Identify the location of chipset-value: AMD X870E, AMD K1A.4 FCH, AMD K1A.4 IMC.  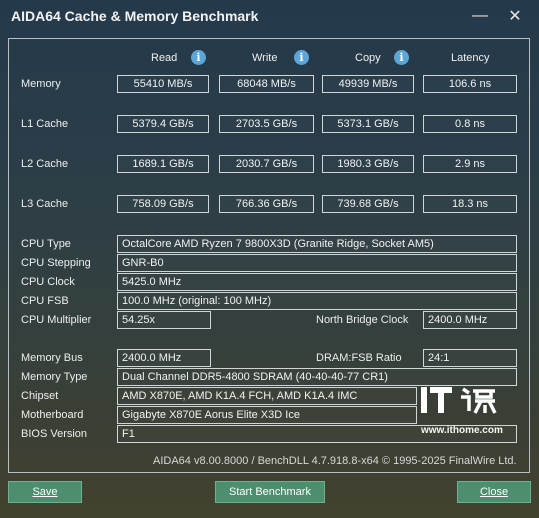
(267, 396).